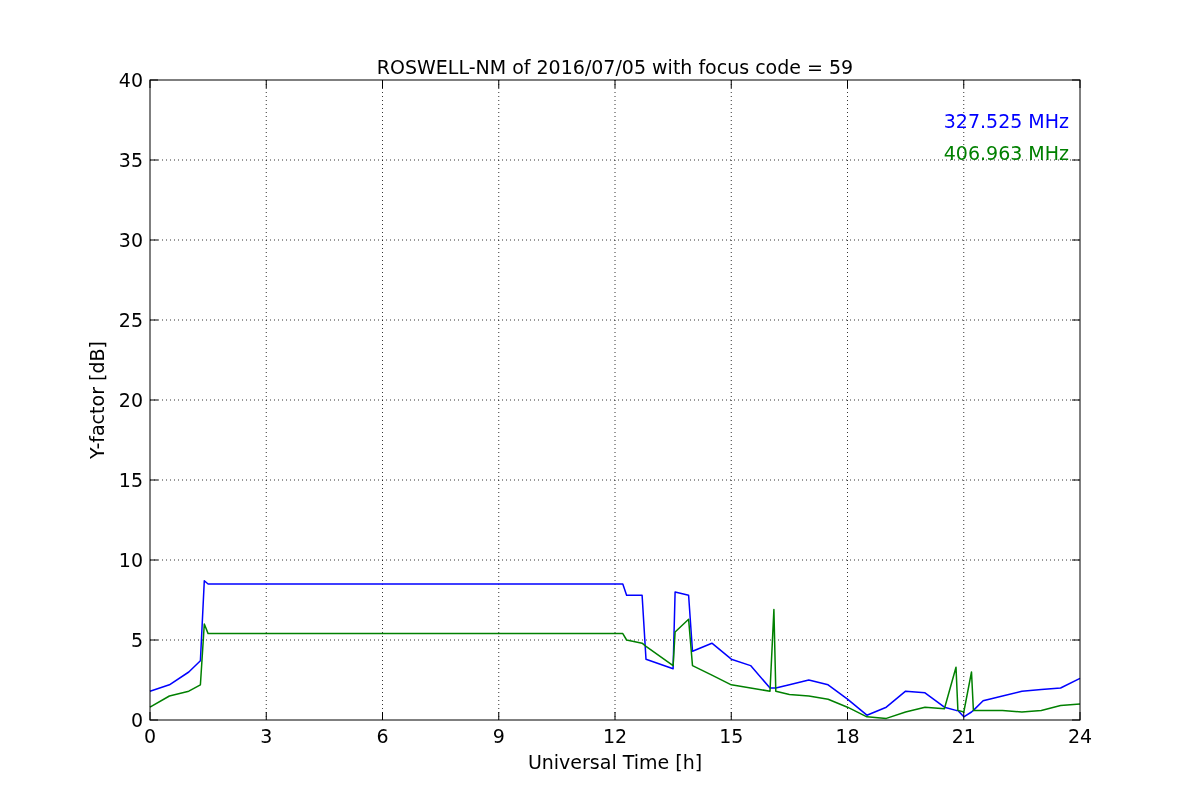  Describe the element at coordinates (1006, 153) in the screenshot. I see `legend-label: 406.963 MHz` at that location.